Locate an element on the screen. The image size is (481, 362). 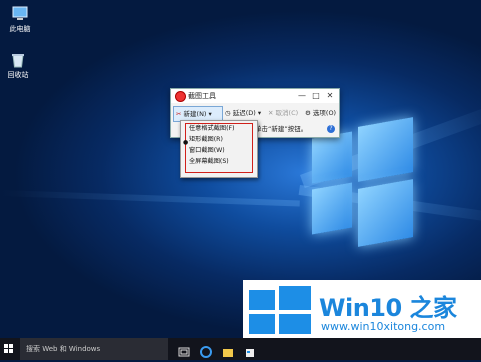
desktop-icon-this-pc: 此电脑 is located at coordinates (20, 20).